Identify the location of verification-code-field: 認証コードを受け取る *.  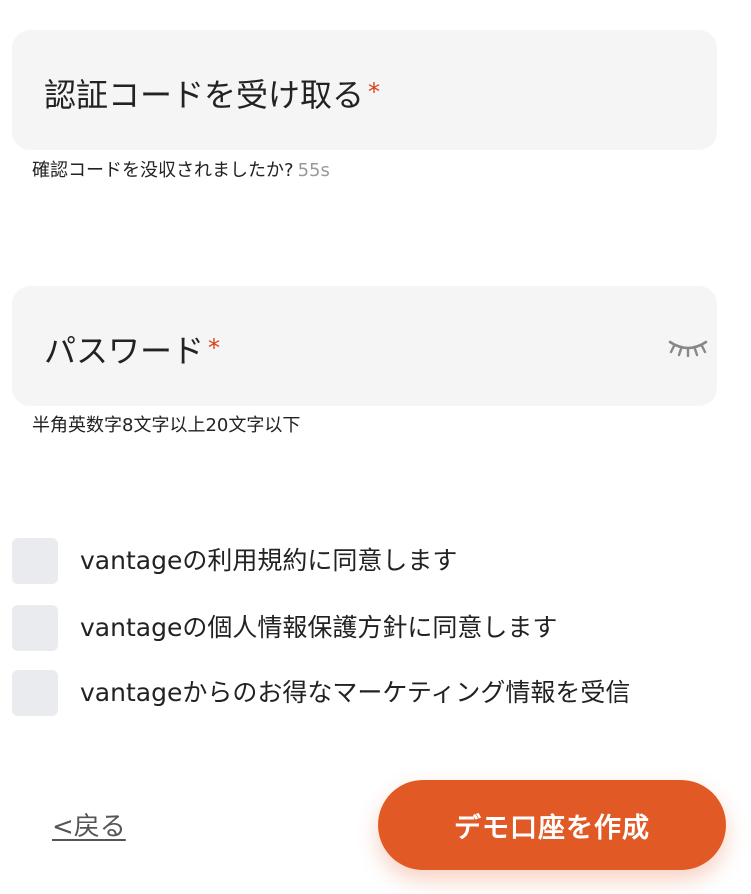
(364, 90).